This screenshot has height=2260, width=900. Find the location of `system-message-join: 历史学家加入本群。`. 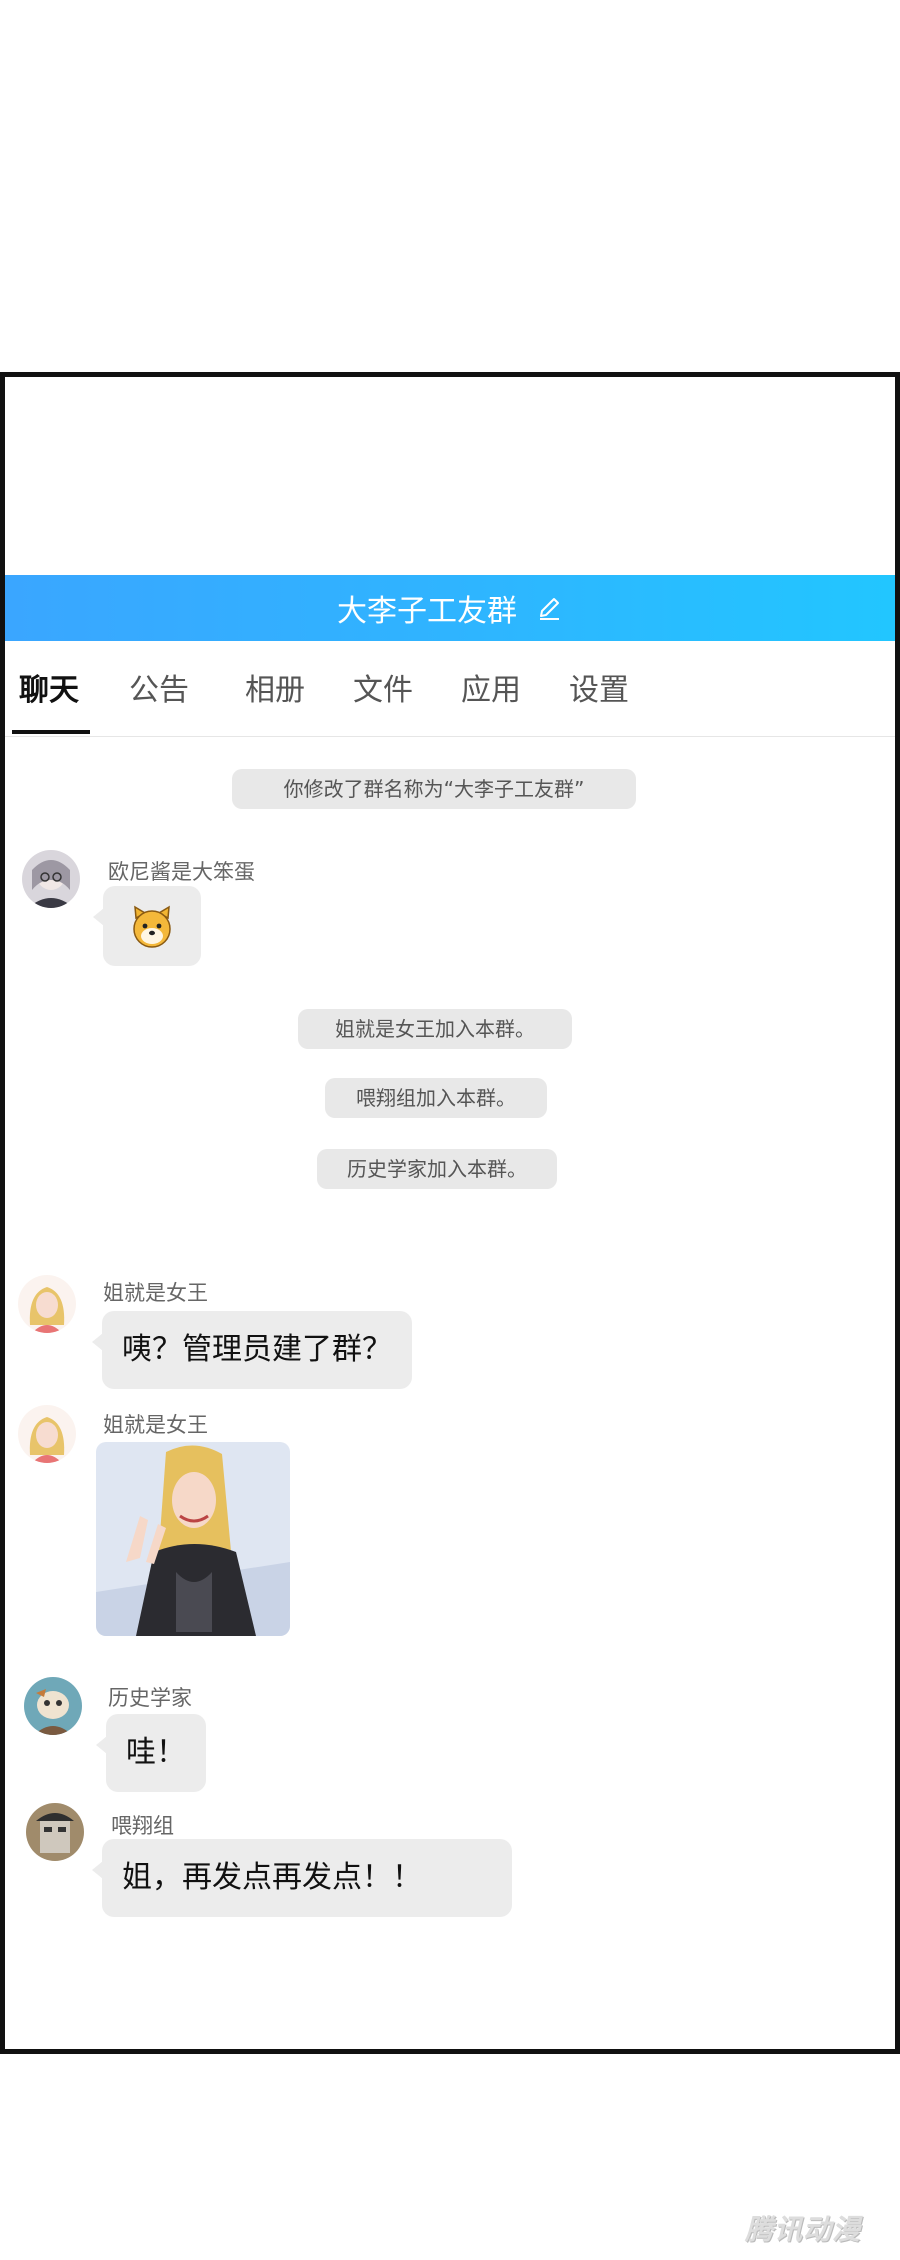

system-message-join: 历史学家加入本群。 is located at coordinates (437, 1169).